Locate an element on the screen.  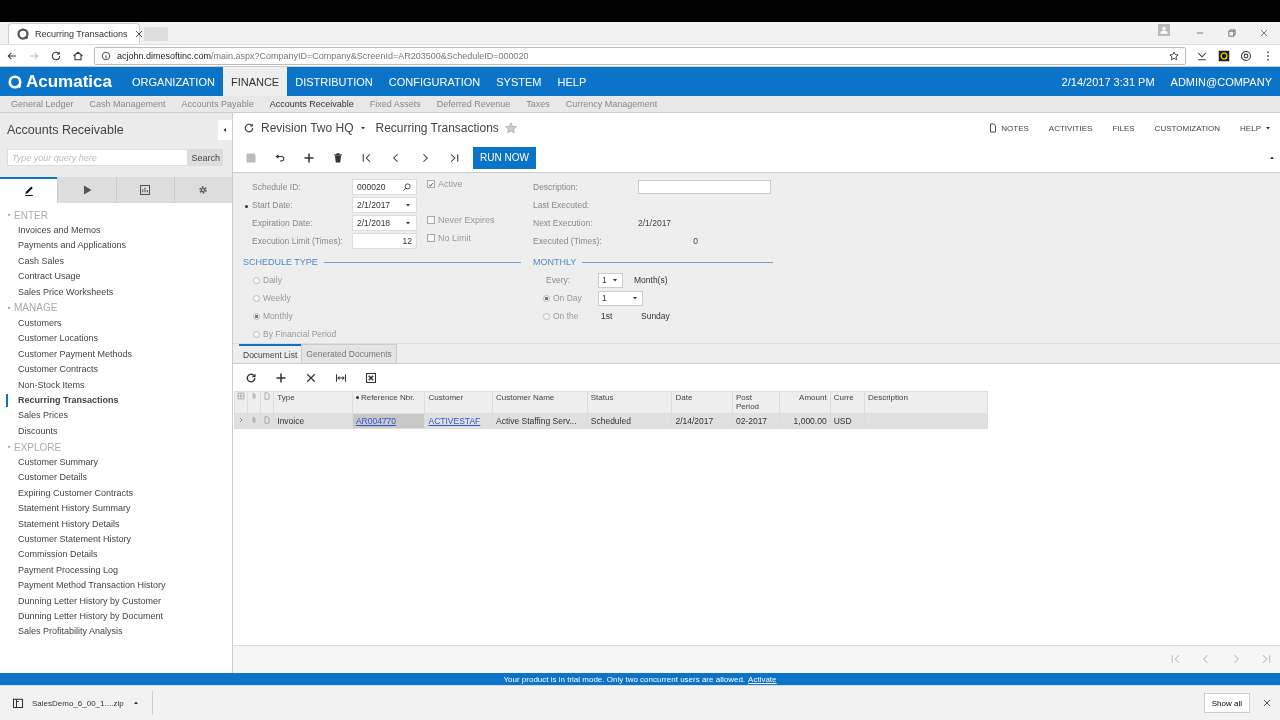
sidebar-item: Non-Stock Items is located at coordinates (119, 385).